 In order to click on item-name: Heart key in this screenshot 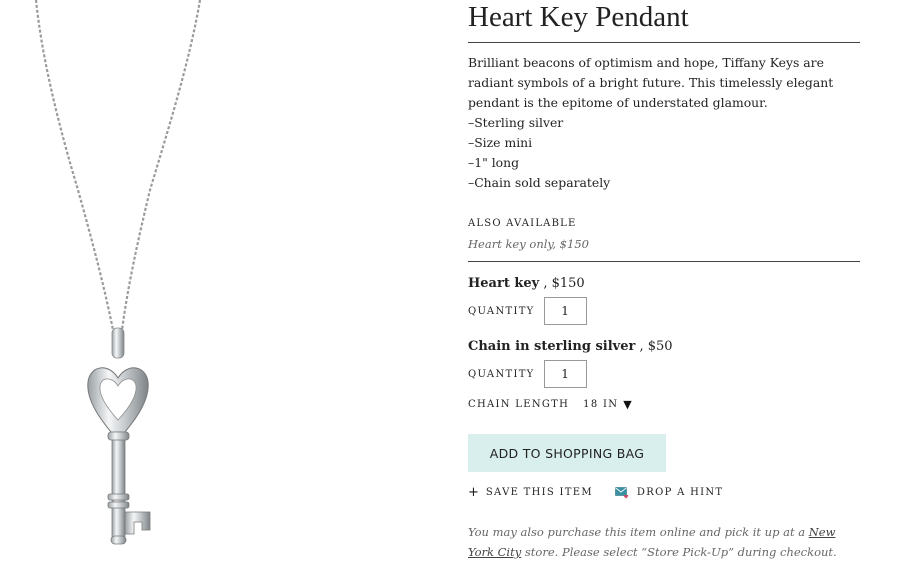, I will do `click(504, 283)`.